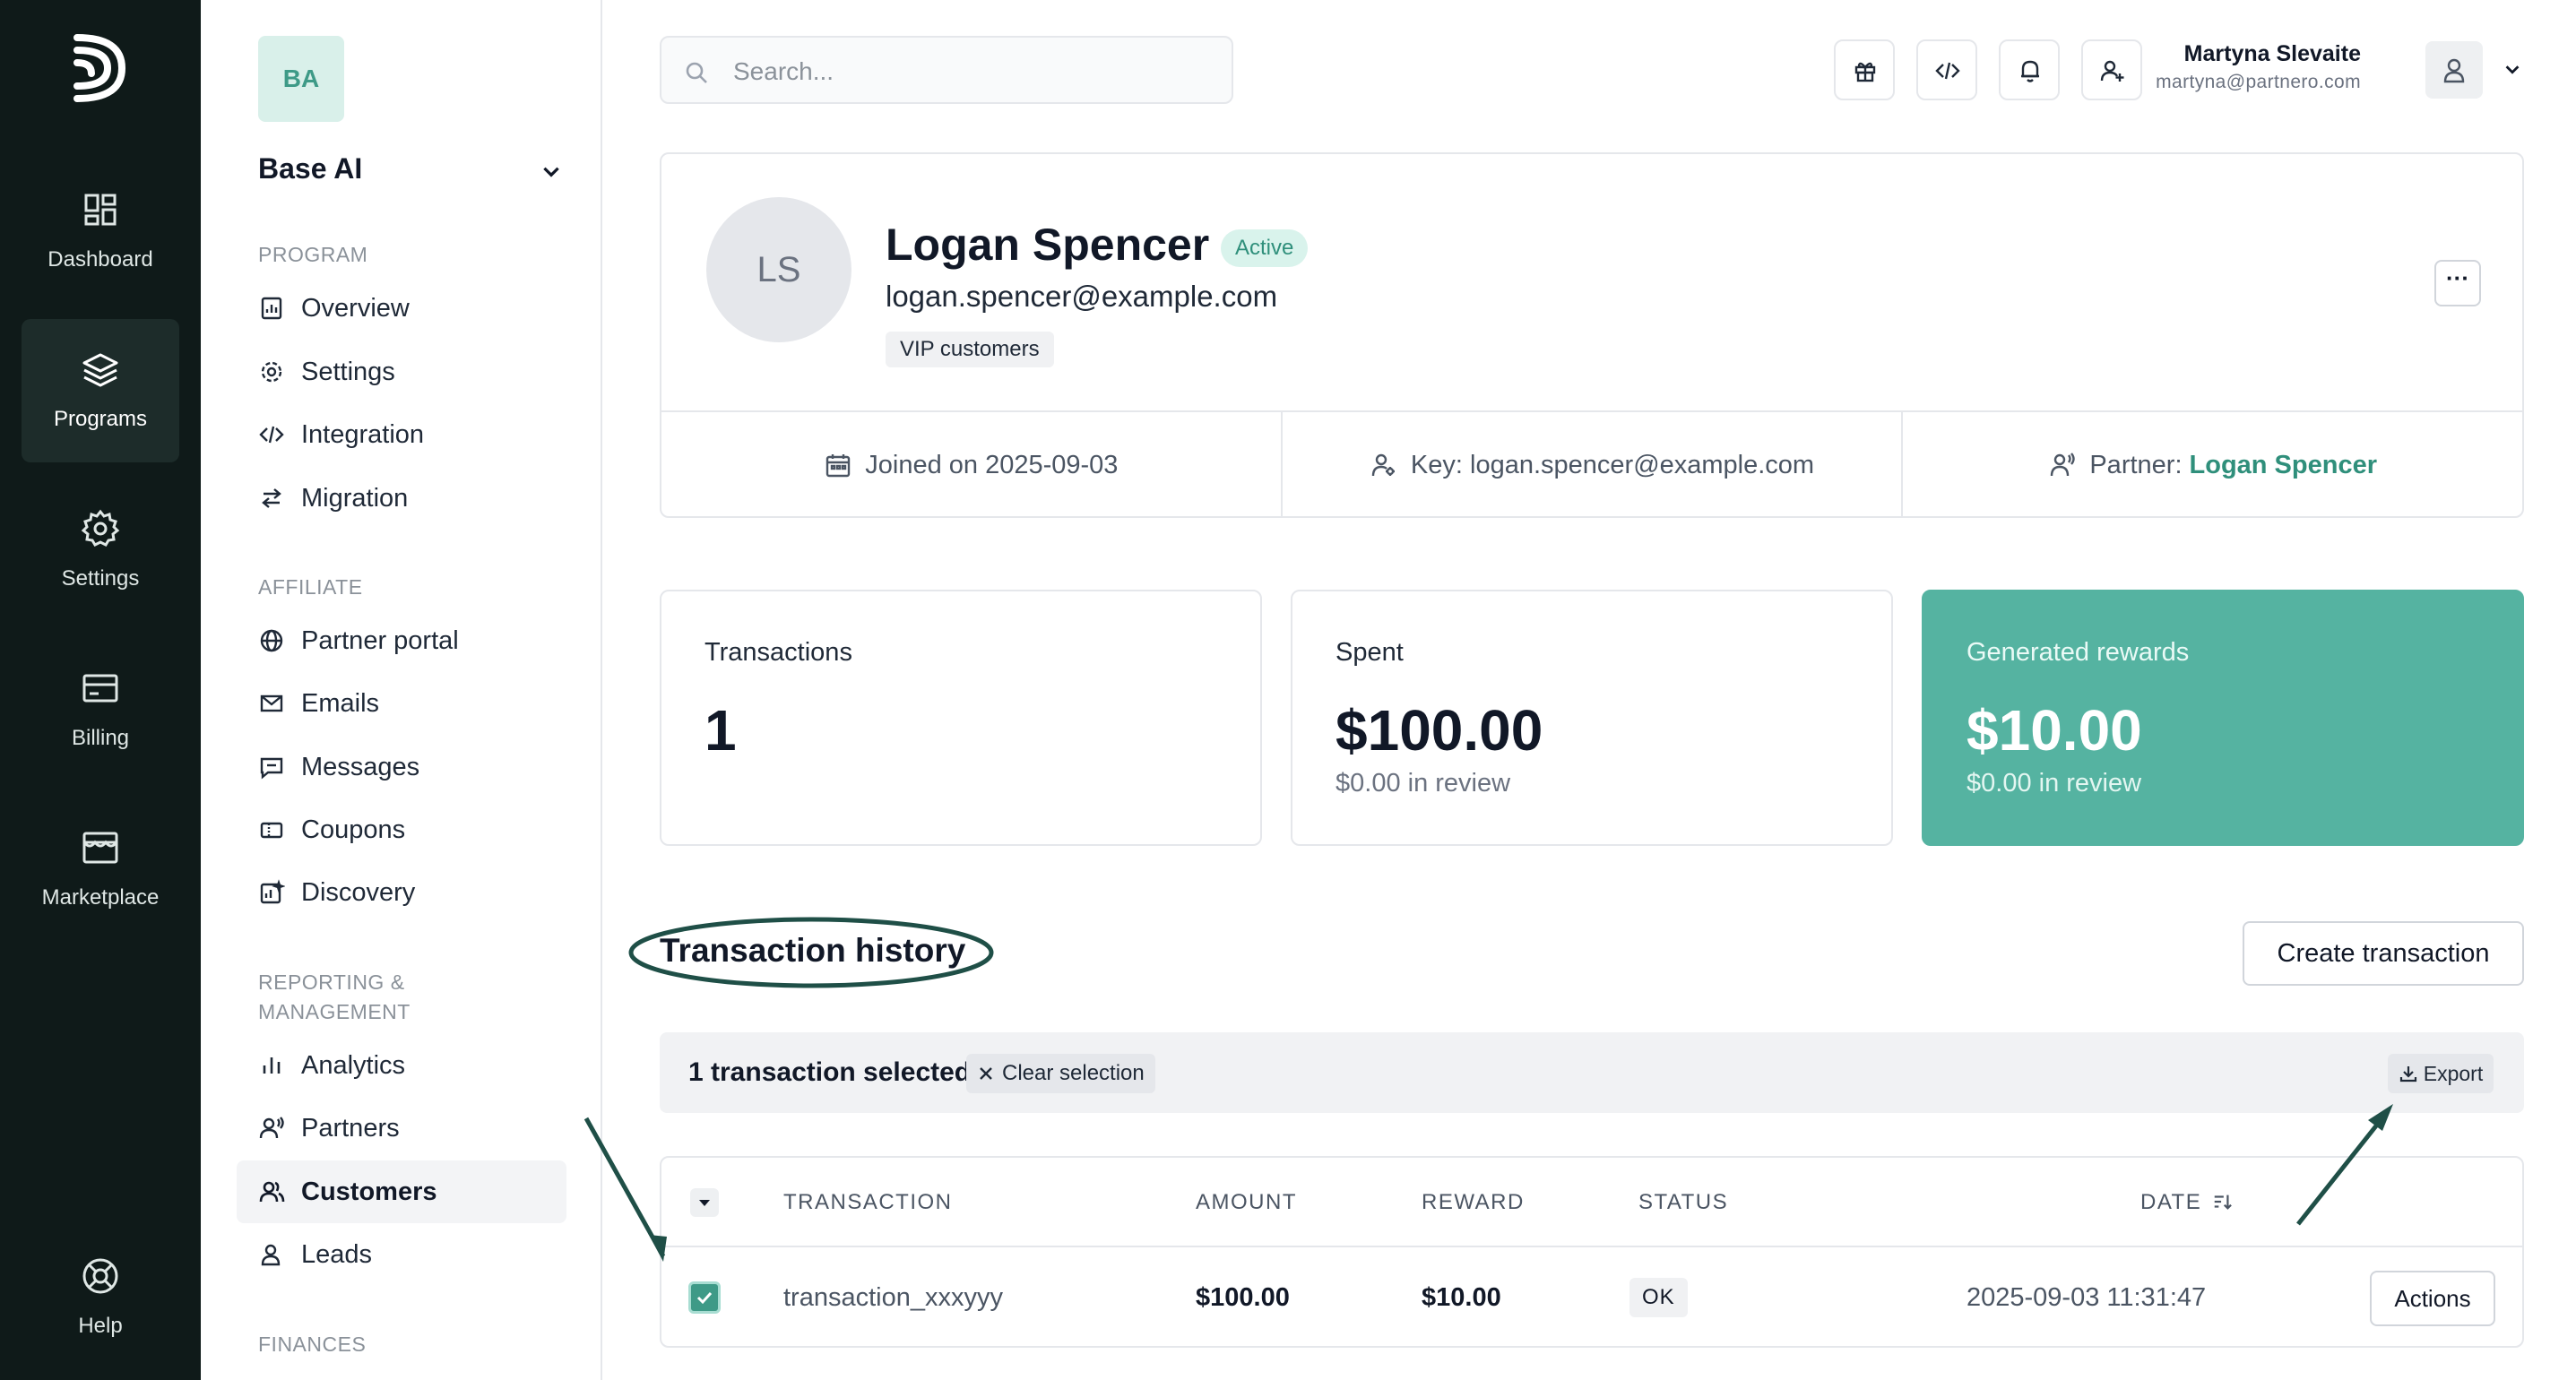 The width and height of the screenshot is (2576, 1380). What do you see at coordinates (312, 1344) in the screenshot?
I see `section-label-finances: FINANCES` at bounding box center [312, 1344].